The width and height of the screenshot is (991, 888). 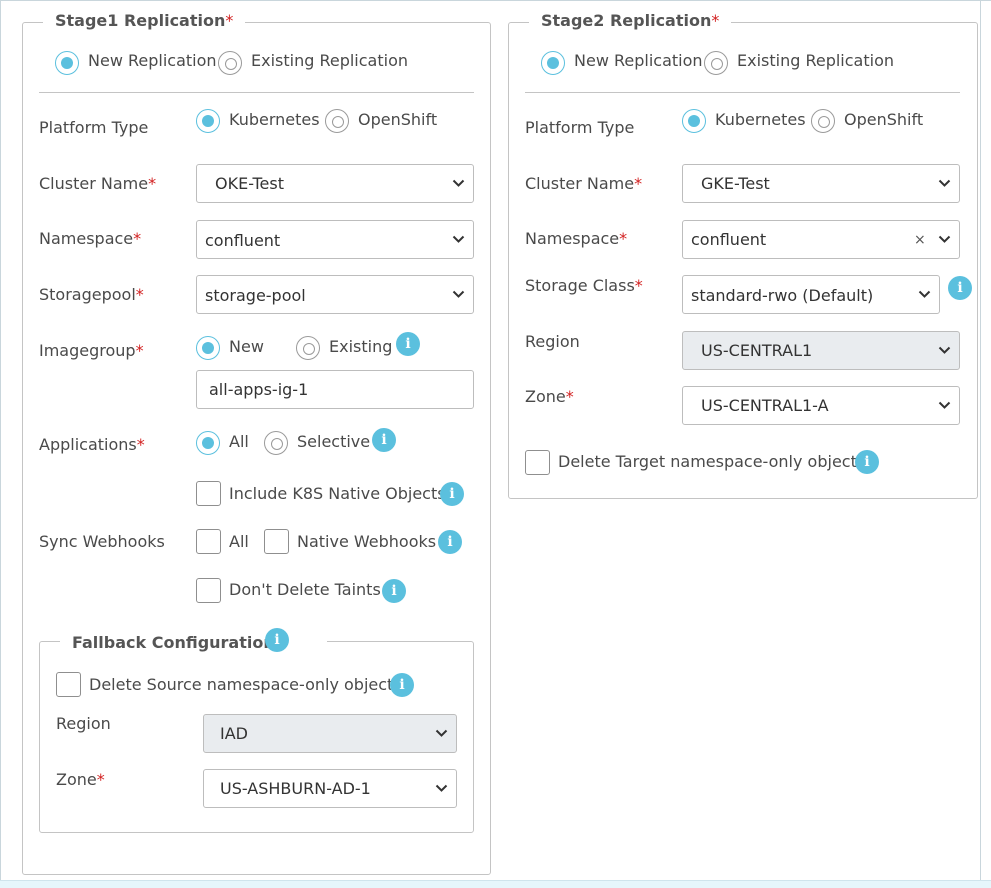 I want to click on stage1-kubernetes-radio, so click(x=208, y=121).